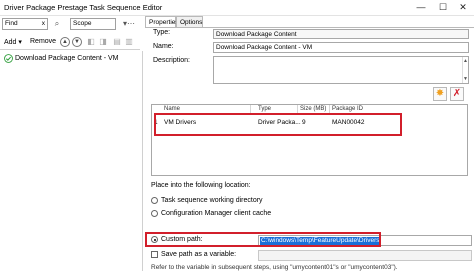 This screenshot has width=474, height=271. I want to click on search-toolbar: Find x ⌕ Scope ▾ ⋯, so click(70, 25).